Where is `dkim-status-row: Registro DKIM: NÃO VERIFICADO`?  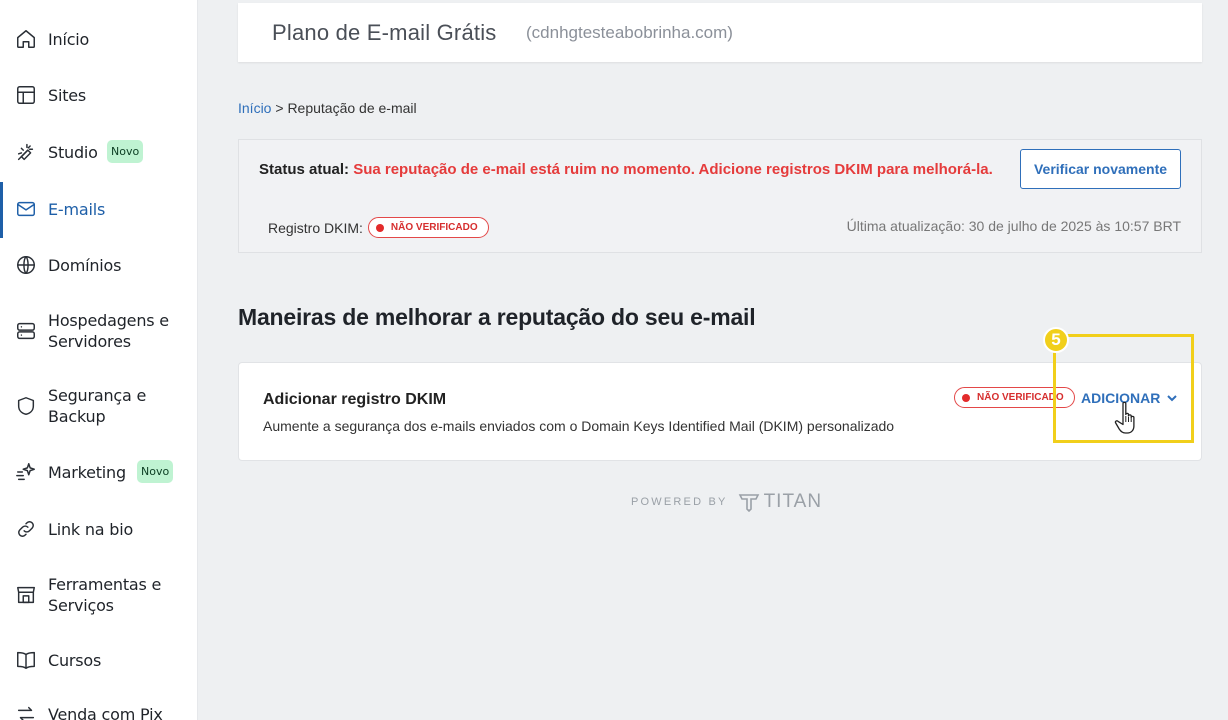 dkim-status-row: Registro DKIM: NÃO VERIFICADO is located at coordinates (378, 227).